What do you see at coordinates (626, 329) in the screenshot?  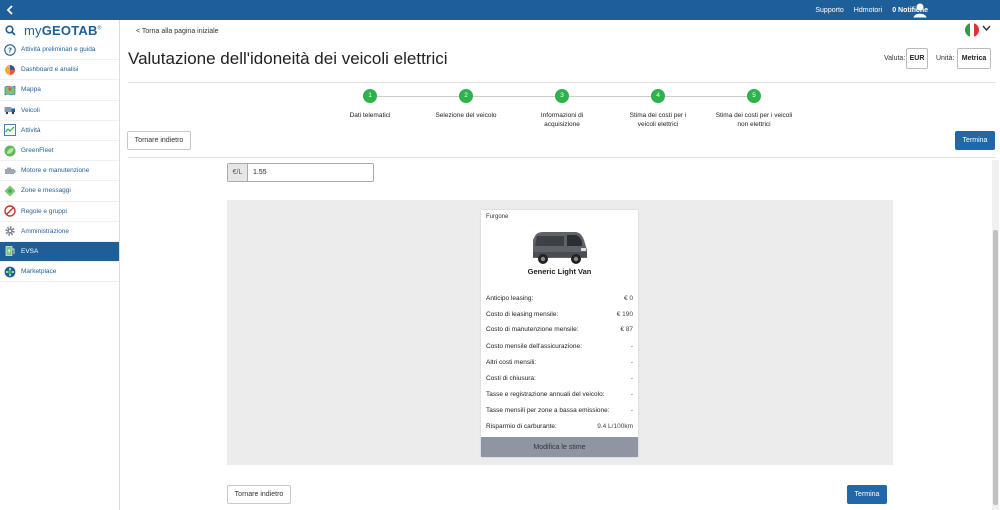 I see `cost-value: € 87` at bounding box center [626, 329].